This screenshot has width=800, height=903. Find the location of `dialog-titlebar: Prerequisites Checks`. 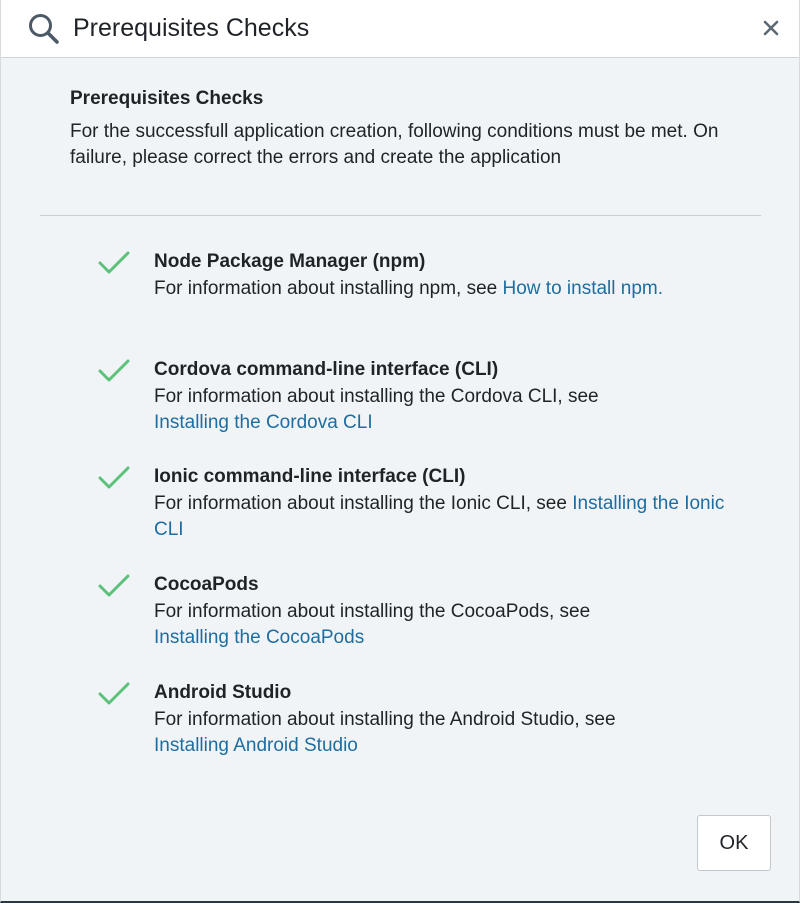

dialog-titlebar: Prerequisites Checks is located at coordinates (400, 29).